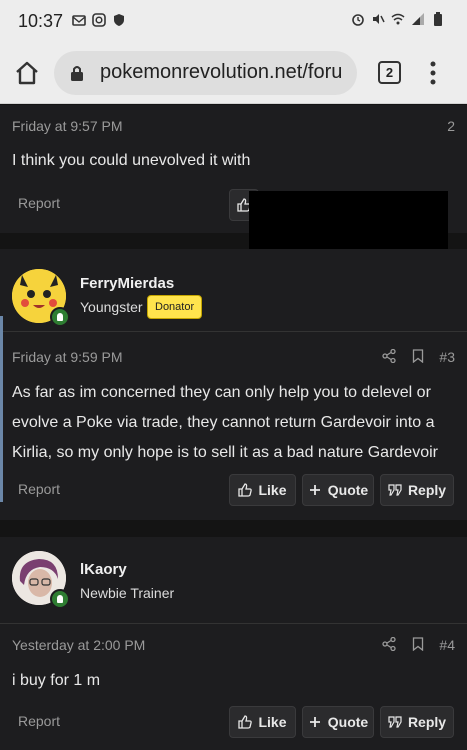 This screenshot has width=467, height=750. Describe the element at coordinates (56, 680) in the screenshot. I see `post-body: i buy for 1 m` at that location.